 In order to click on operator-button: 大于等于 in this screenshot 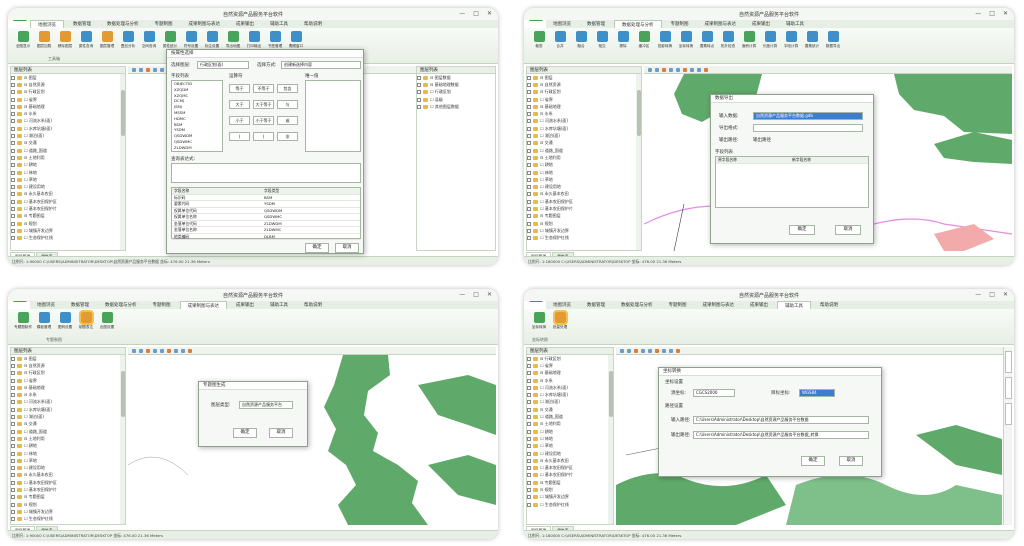, I will do `click(263, 104)`.